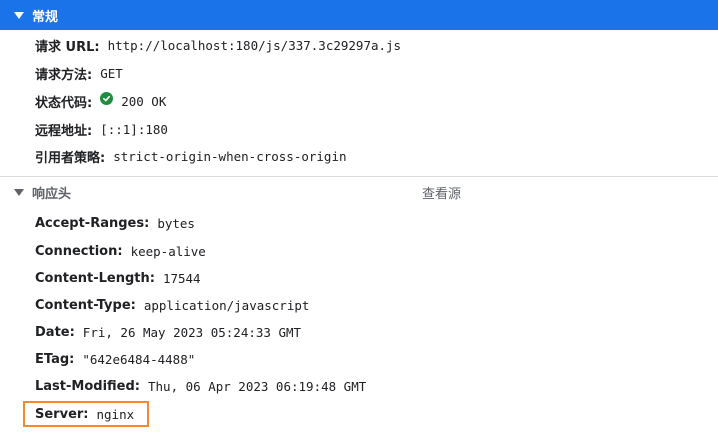  Describe the element at coordinates (226, 305) in the screenshot. I see `header-value: application/javascript` at that location.